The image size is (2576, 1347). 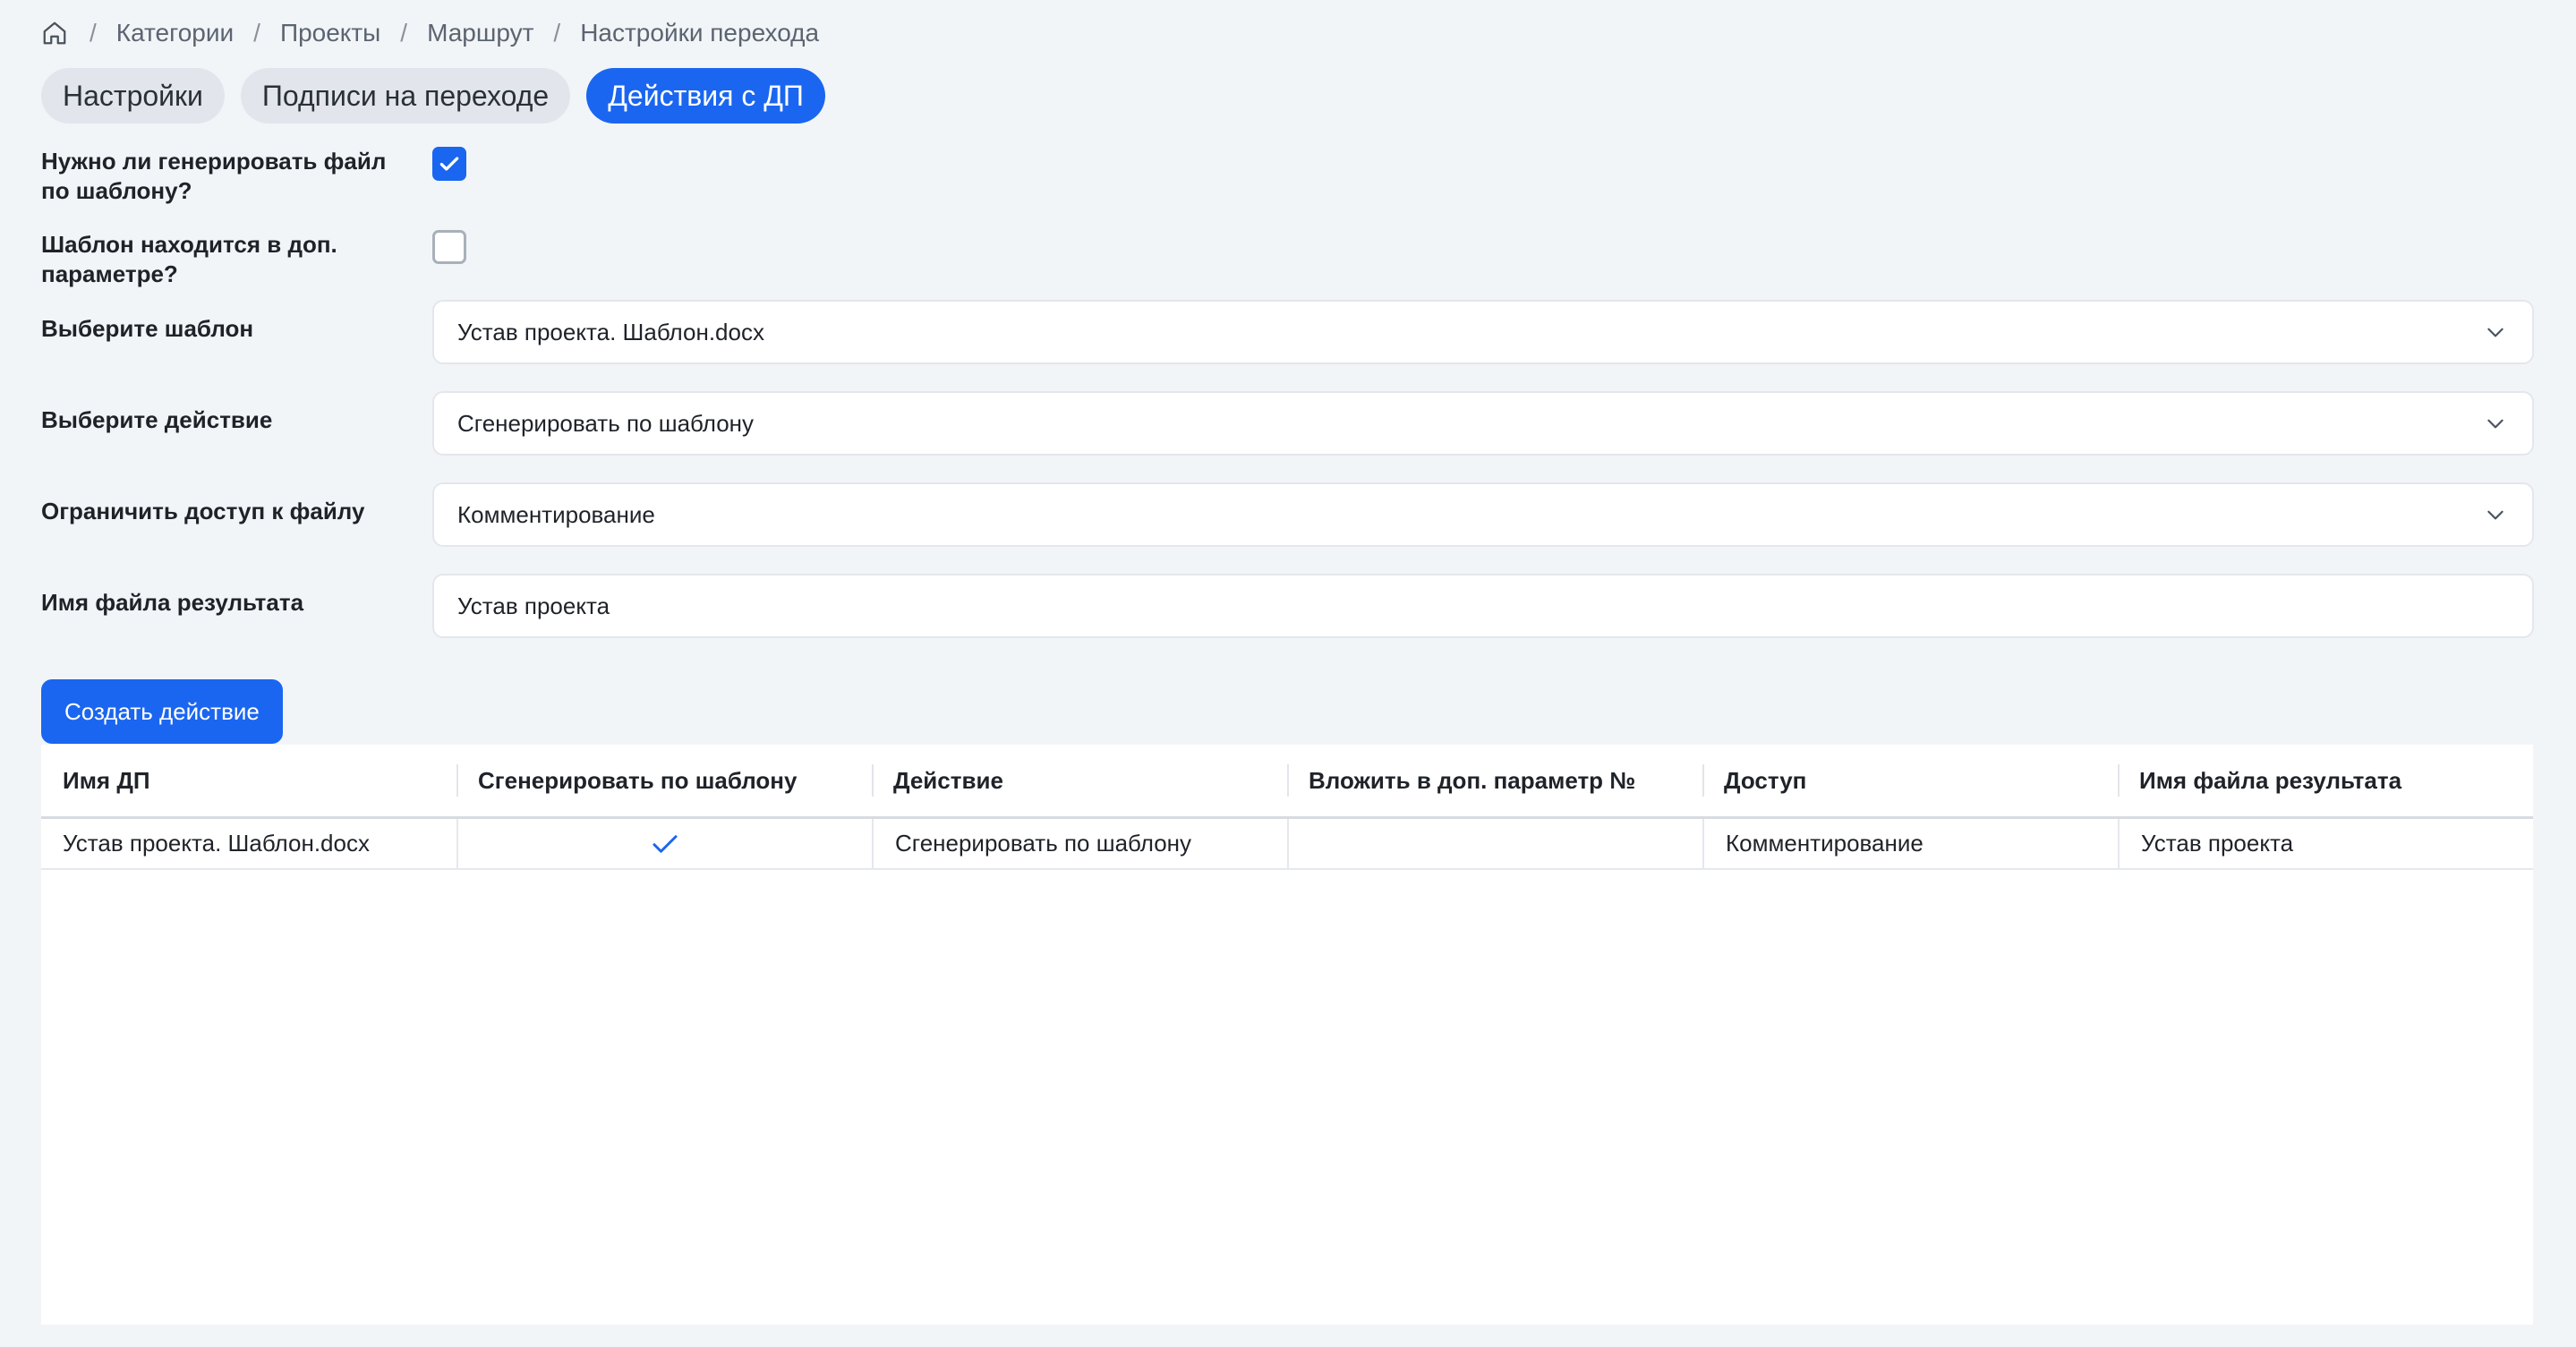 I want to click on breadcrumb-item-categories: Категории, so click(x=175, y=33).